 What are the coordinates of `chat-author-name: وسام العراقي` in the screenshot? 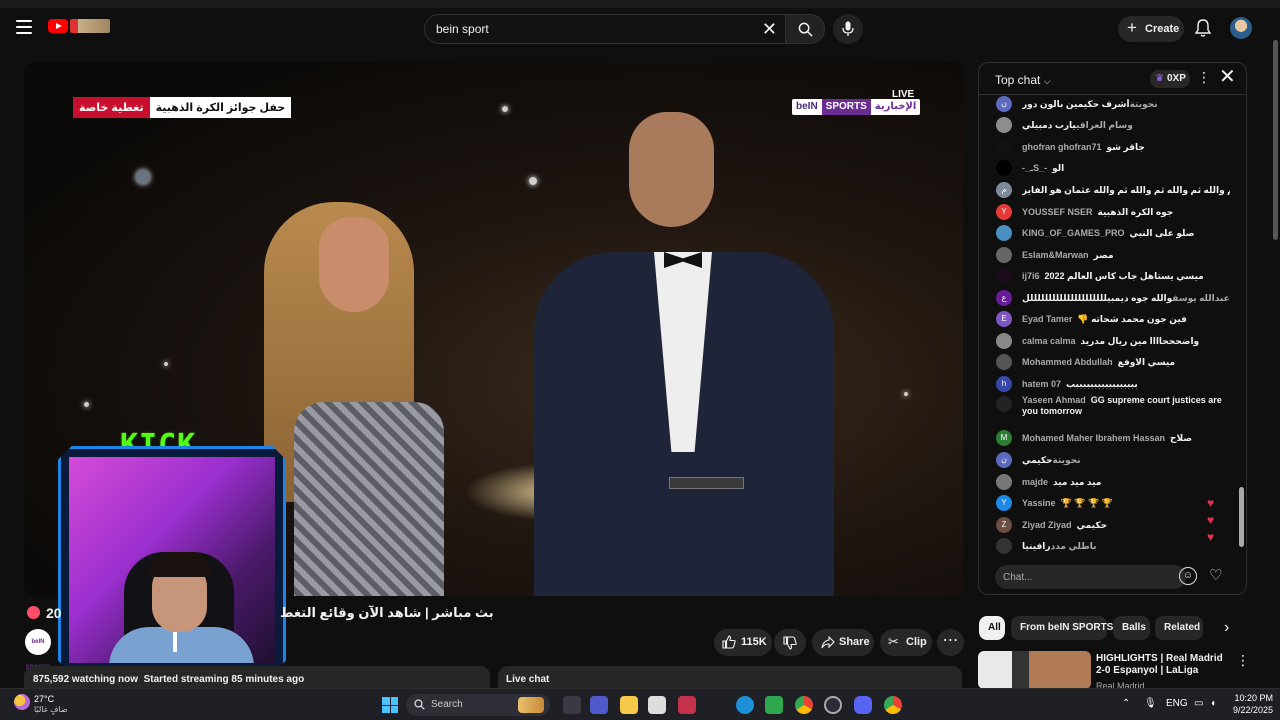 It's located at (1104, 125).